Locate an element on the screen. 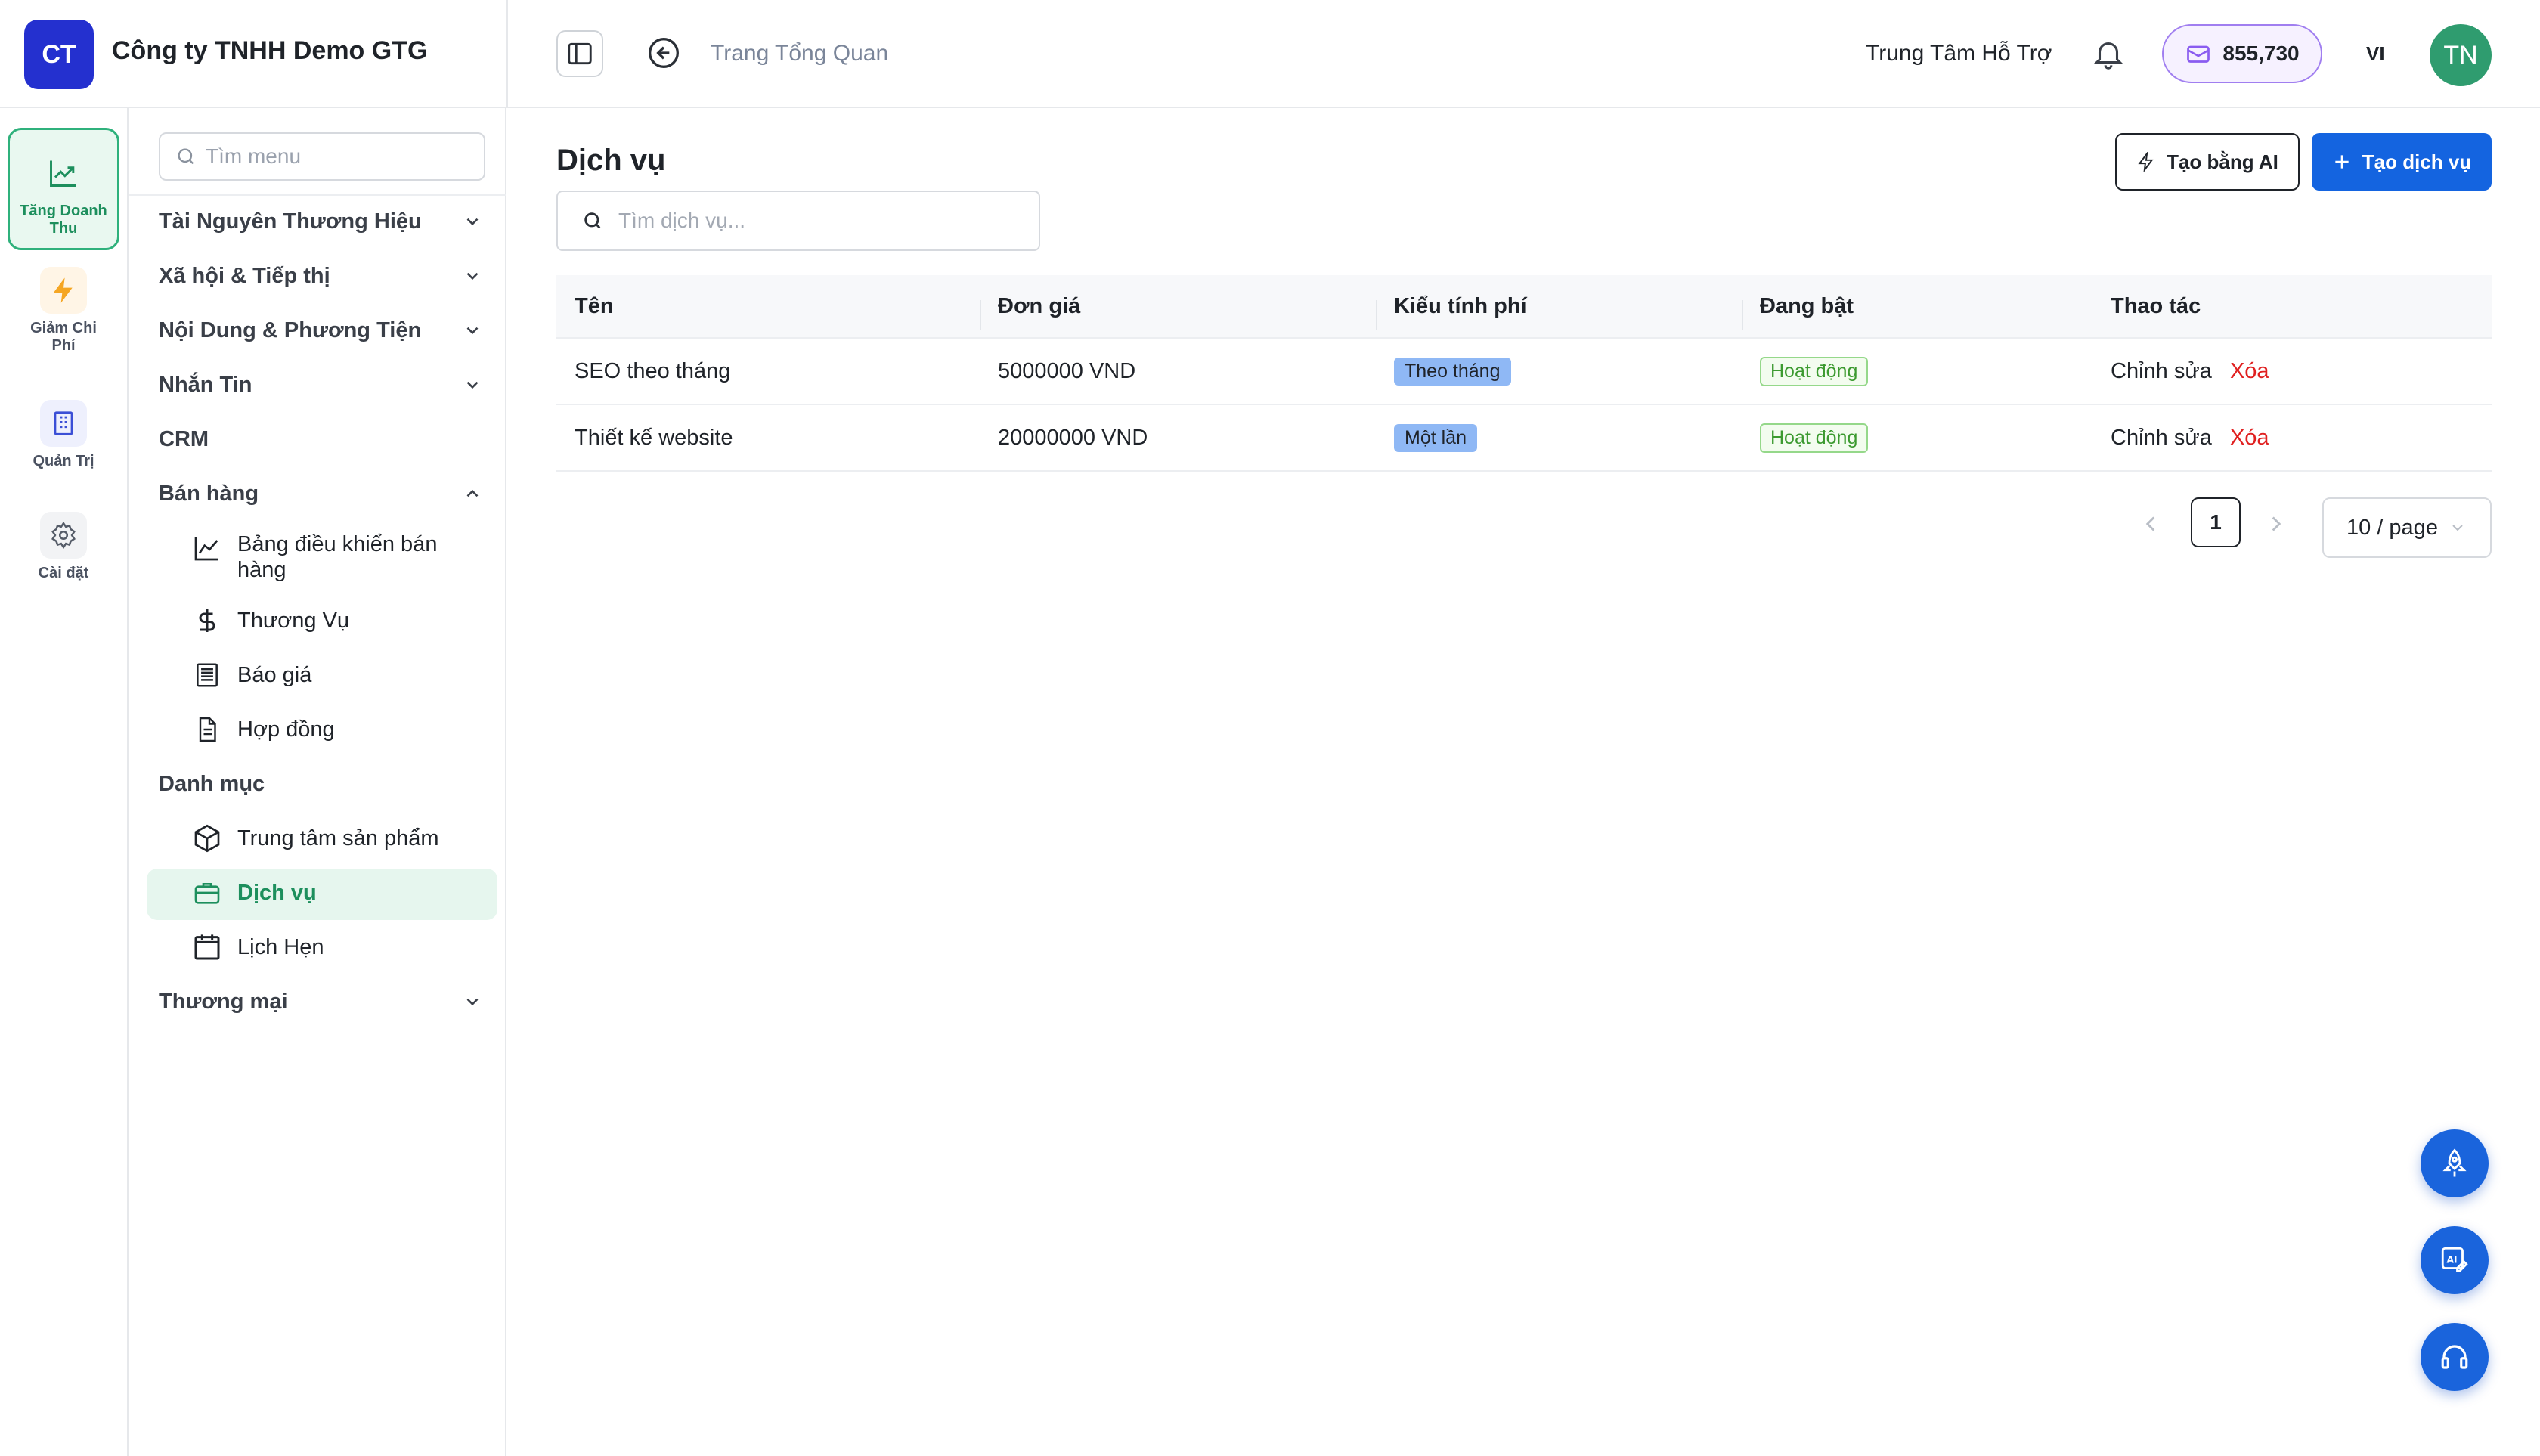 The height and width of the screenshot is (1456, 2540). notification-button is located at coordinates (2108, 53).